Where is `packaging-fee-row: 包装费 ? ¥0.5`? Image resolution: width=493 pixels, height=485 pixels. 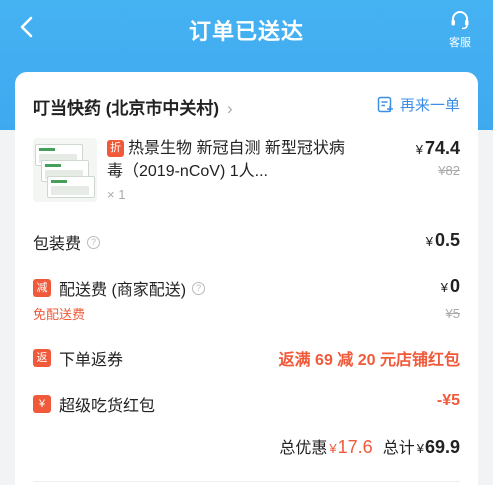
packaging-fee-row: 包装费 ? ¥0.5 is located at coordinates (246, 243).